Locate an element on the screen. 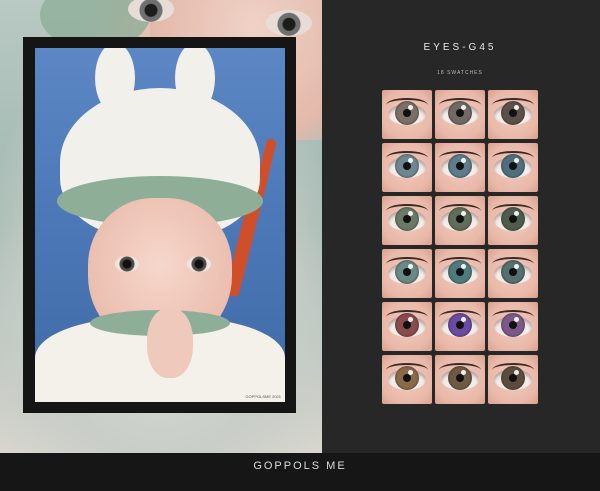 The width and height of the screenshot is (600, 491). background-eye-right is located at coordinates (289, 23).